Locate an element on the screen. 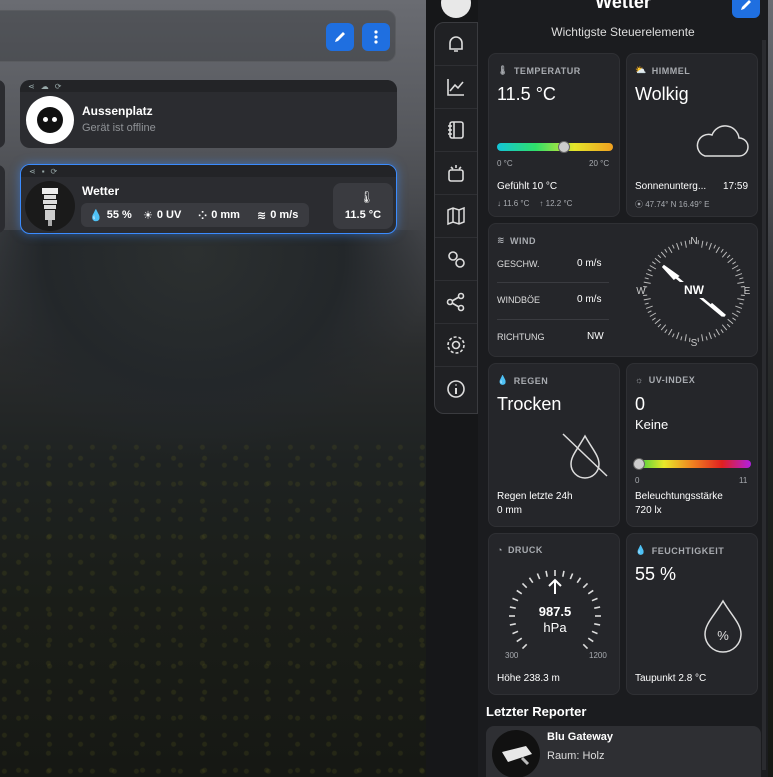 The height and width of the screenshot is (777, 773). edit-button is located at coordinates (340, 37).